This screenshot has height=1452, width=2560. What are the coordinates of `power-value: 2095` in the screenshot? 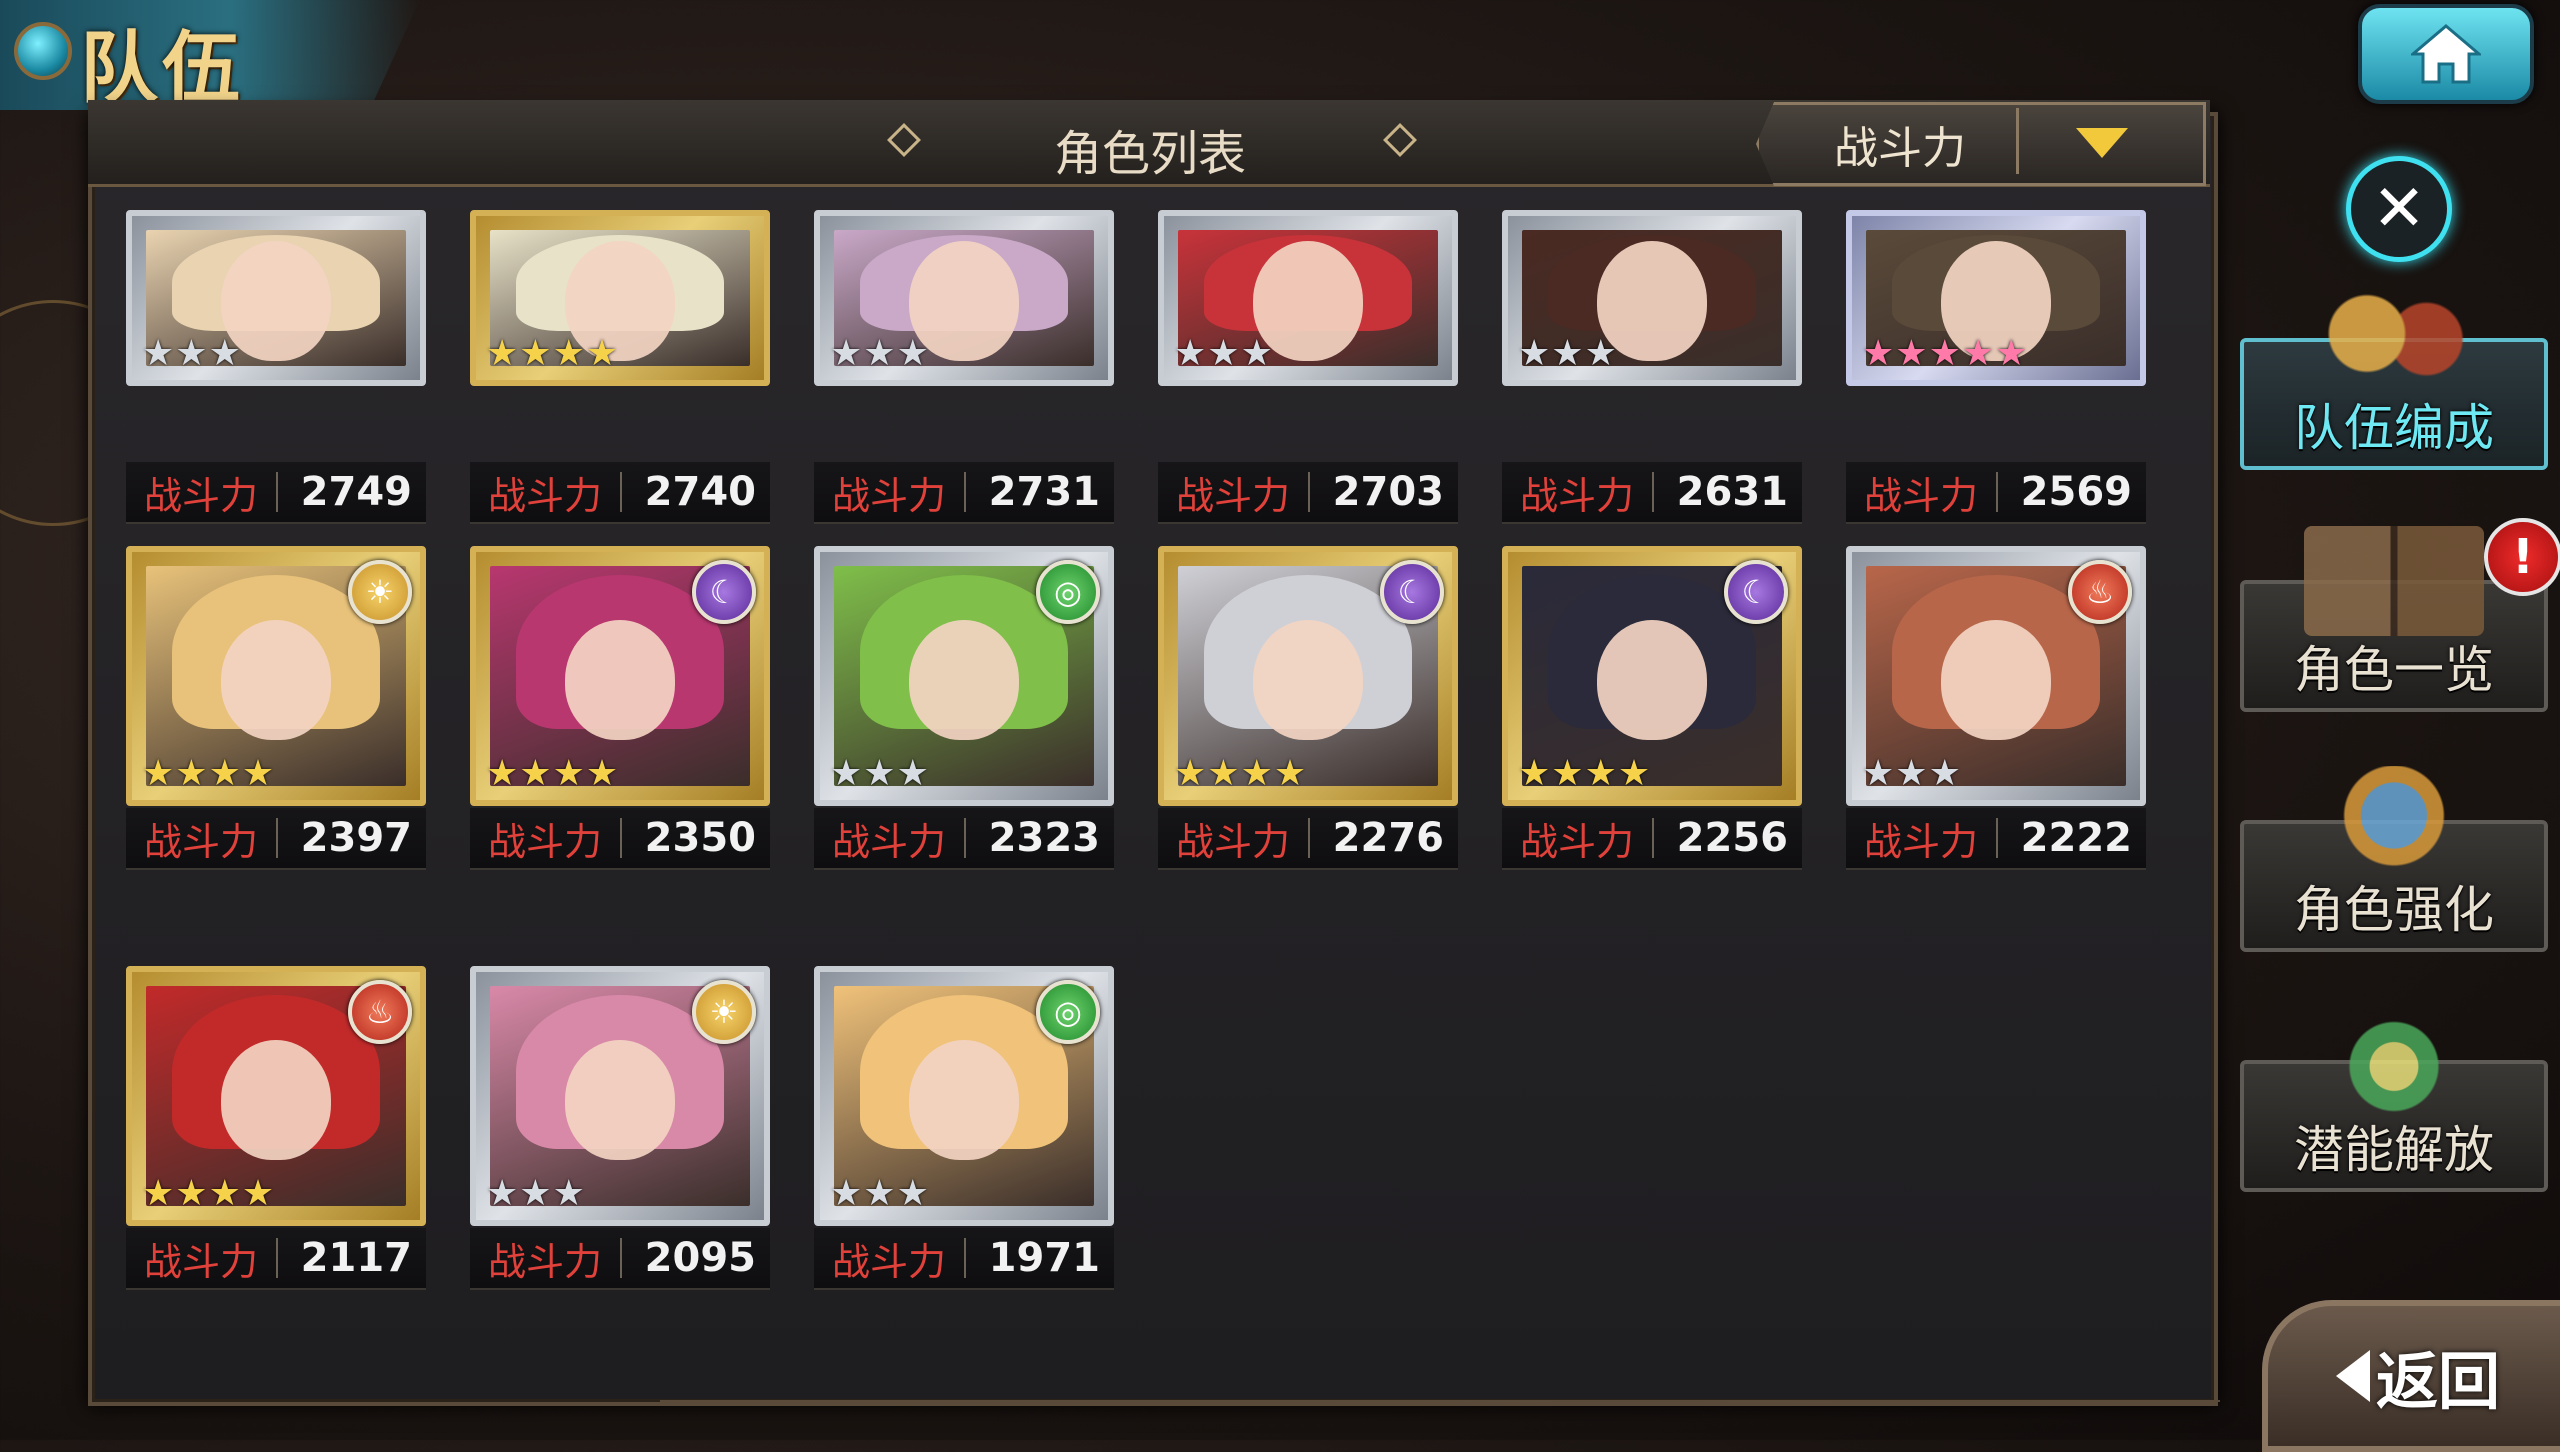 It's located at (700, 1258).